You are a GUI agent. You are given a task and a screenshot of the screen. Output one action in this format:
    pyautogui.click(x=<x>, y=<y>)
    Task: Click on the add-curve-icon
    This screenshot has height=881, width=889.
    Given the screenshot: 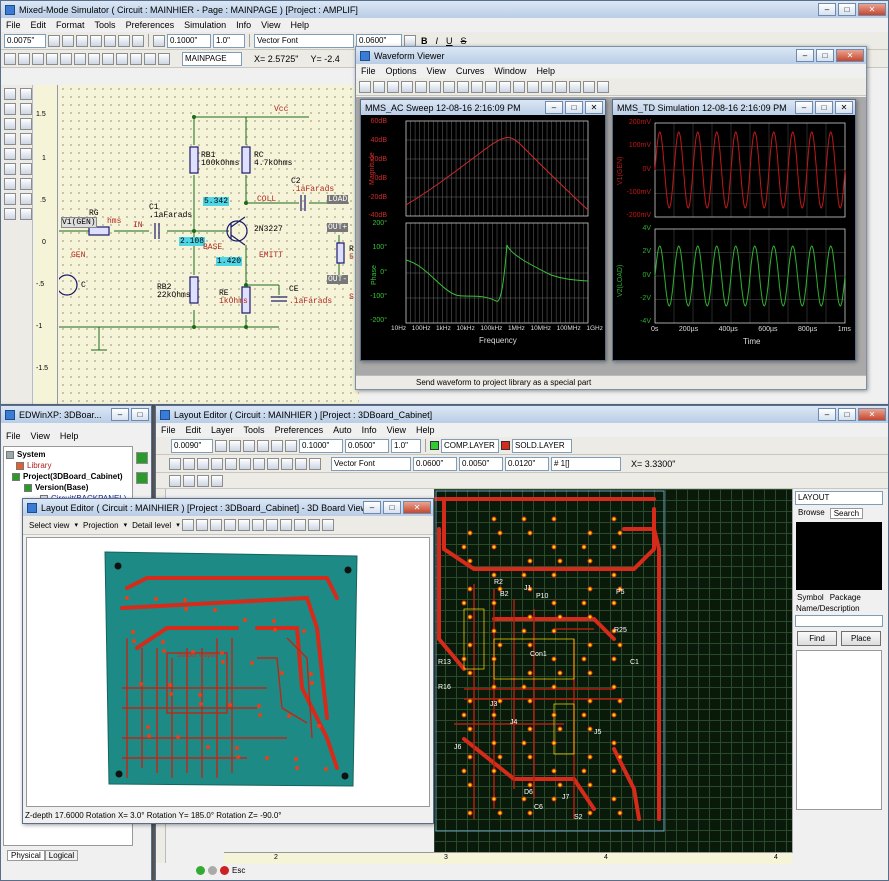 What is the action you would take?
    pyautogui.click(x=547, y=86)
    